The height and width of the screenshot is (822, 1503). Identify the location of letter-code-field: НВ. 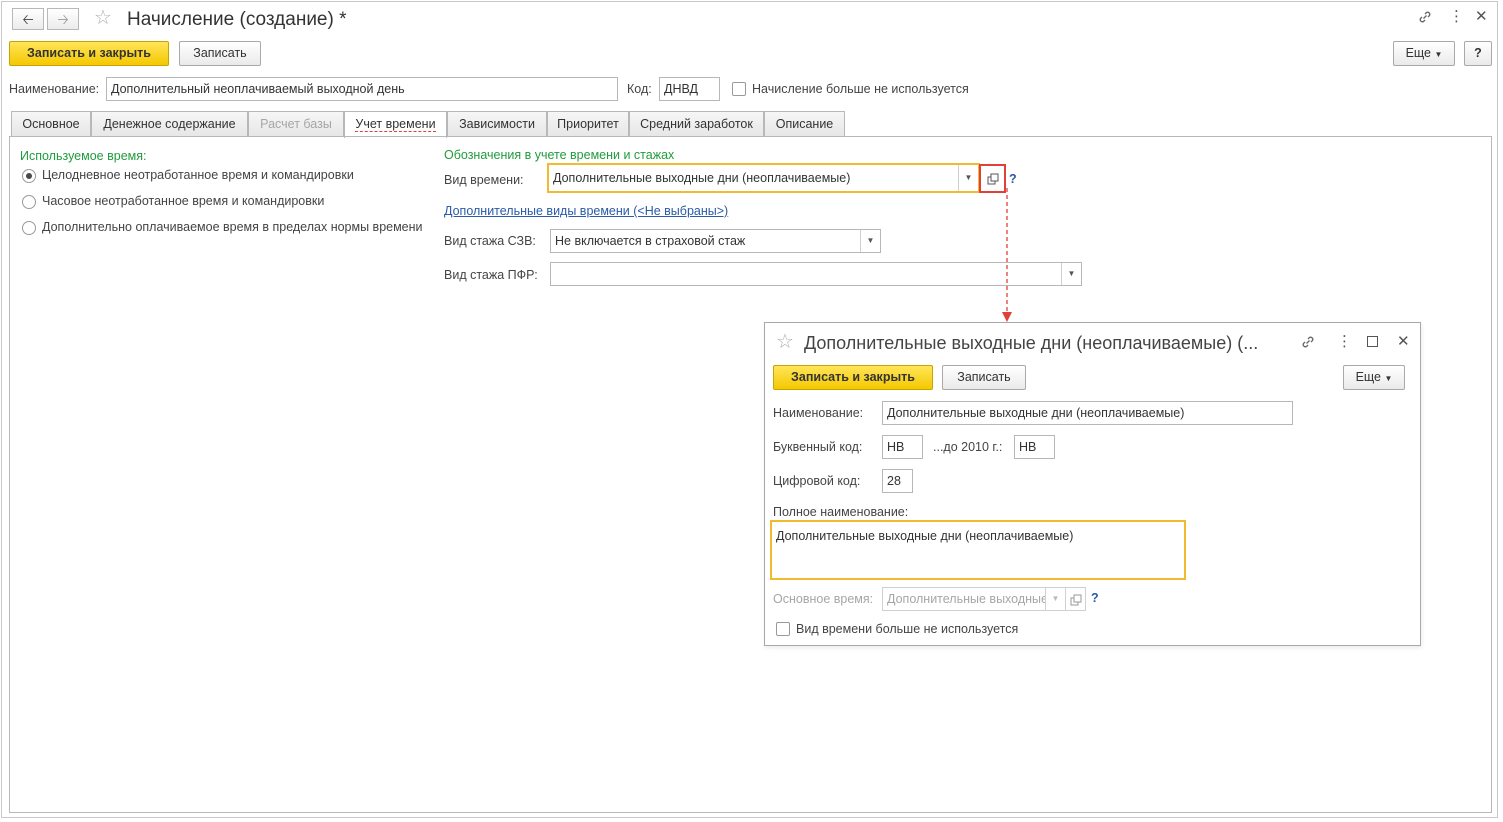
(902, 447).